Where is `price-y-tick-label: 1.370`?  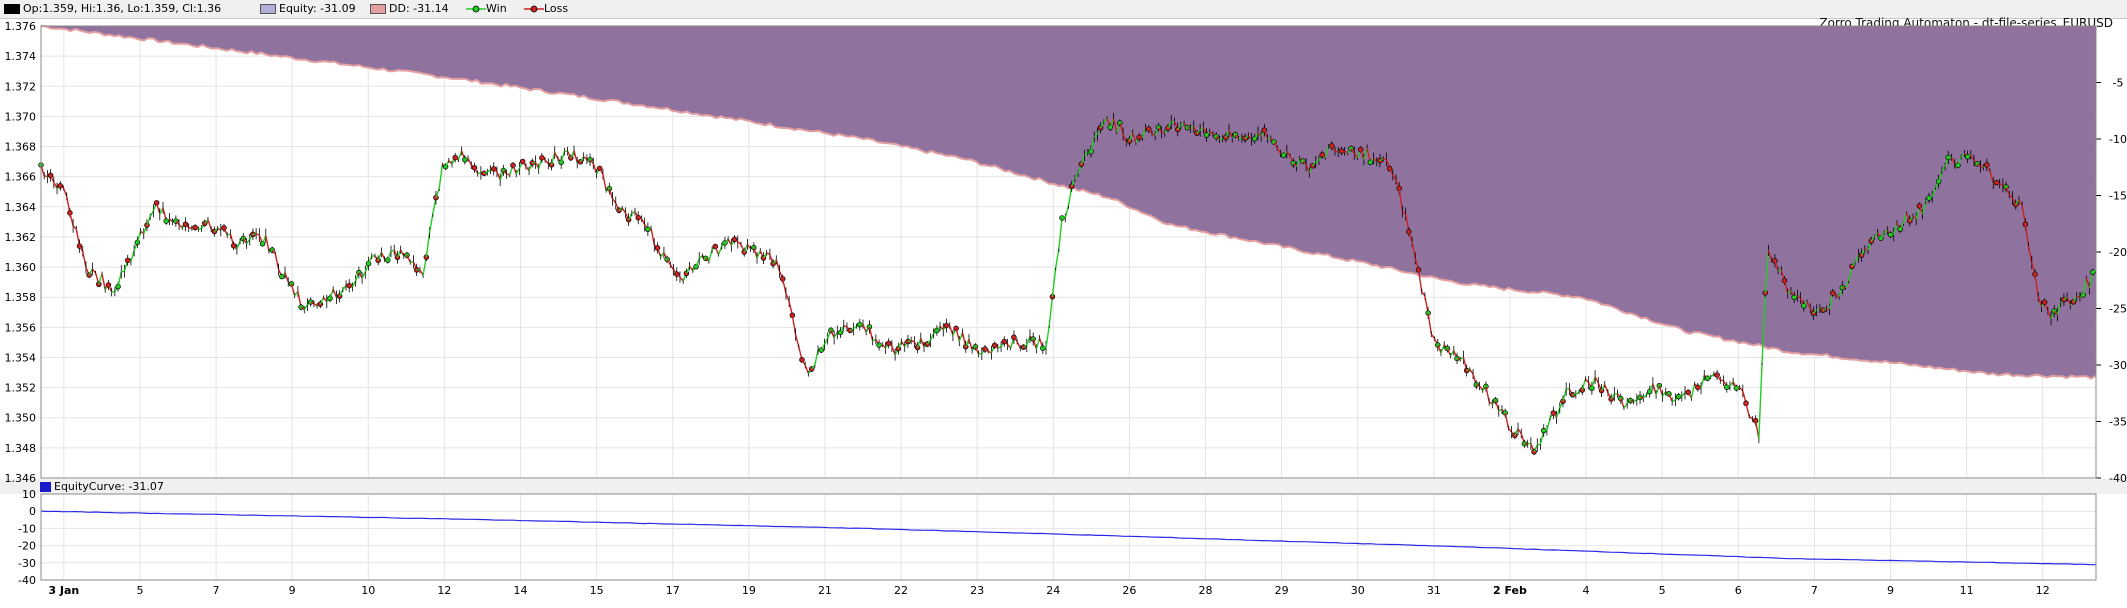 price-y-tick-label: 1.370 is located at coordinates (21, 116).